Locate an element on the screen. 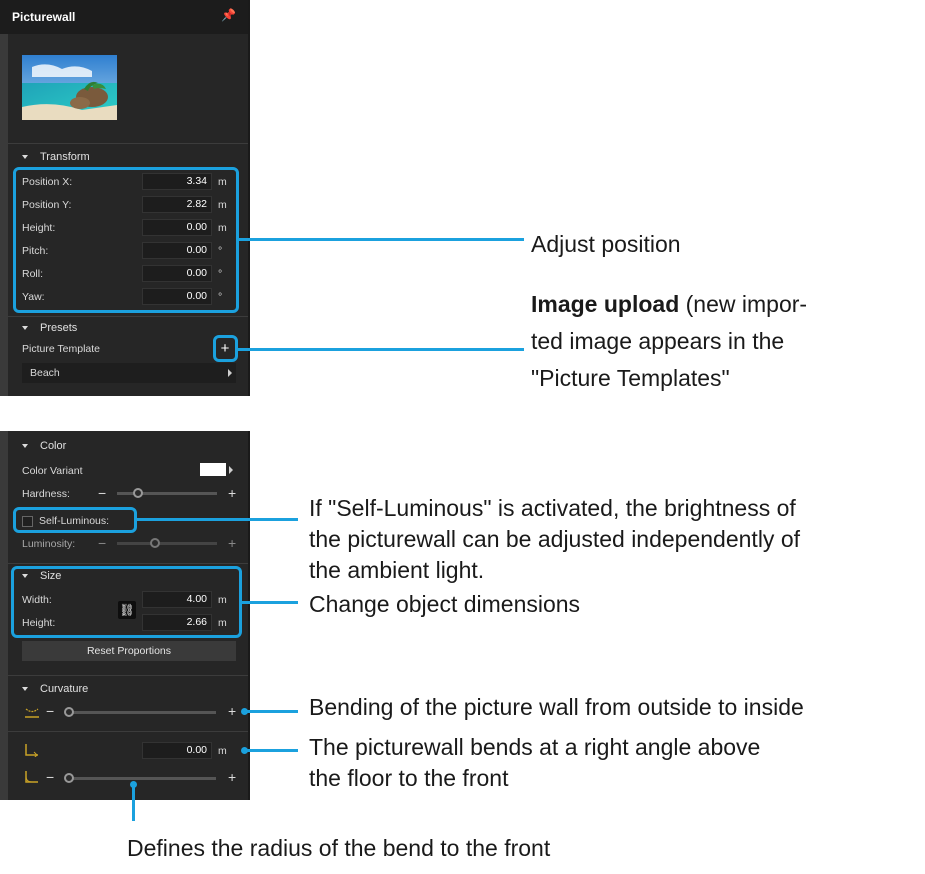 The image size is (925, 874). front-bend-height-field: 0.00 is located at coordinates (177, 750).